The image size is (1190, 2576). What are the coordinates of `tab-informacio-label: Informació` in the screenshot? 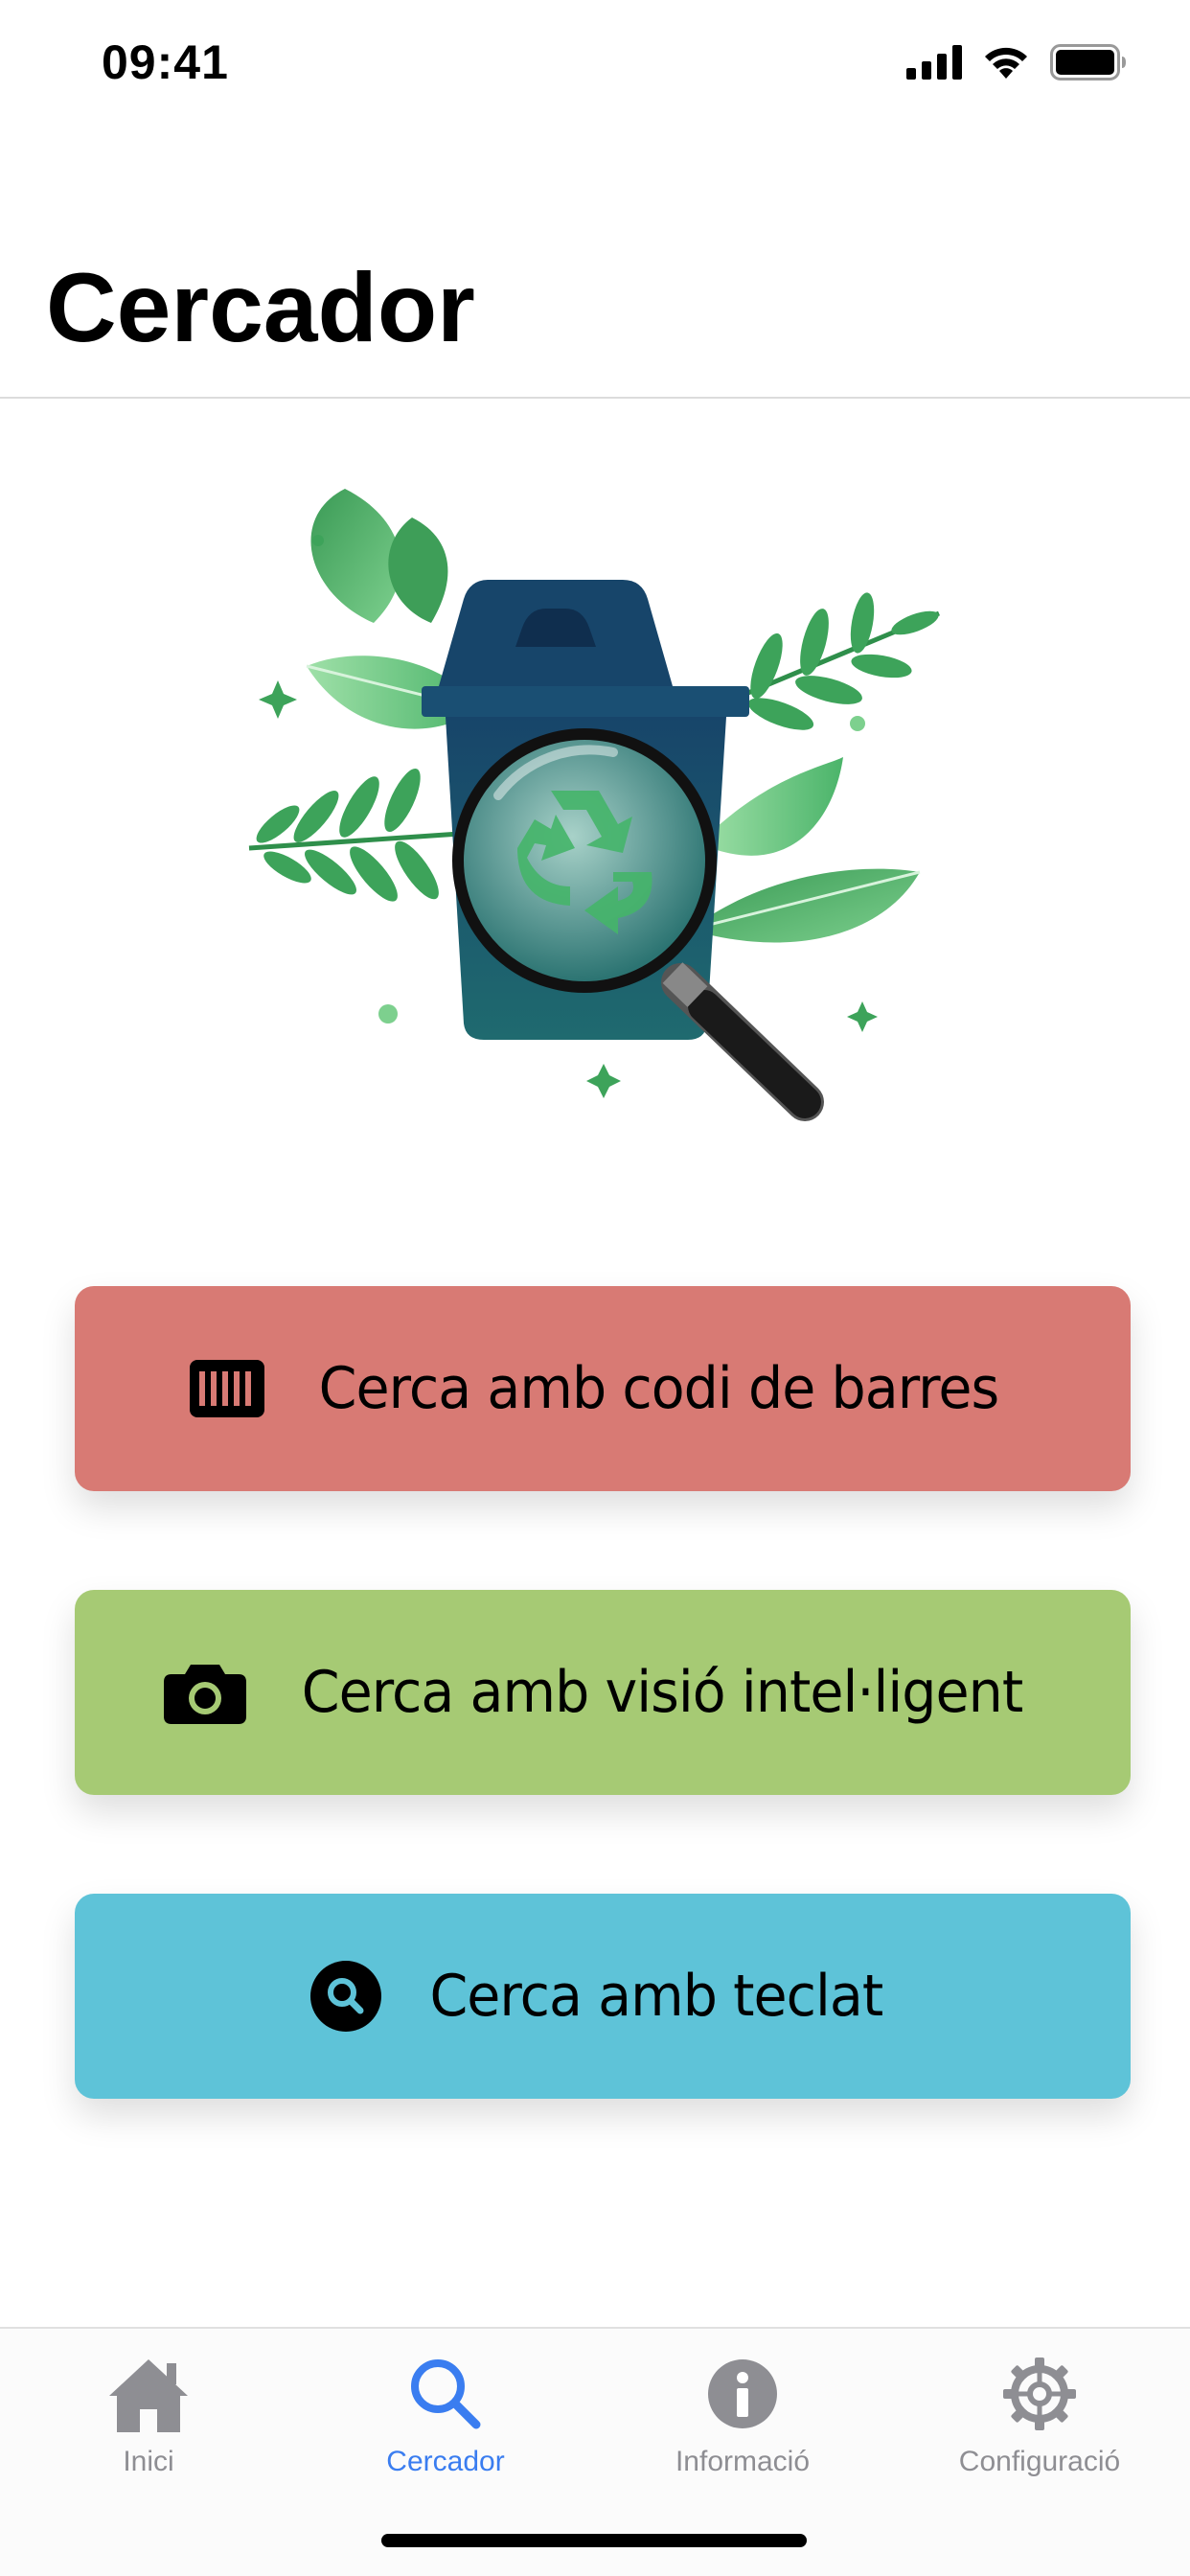 It's located at (743, 2461).